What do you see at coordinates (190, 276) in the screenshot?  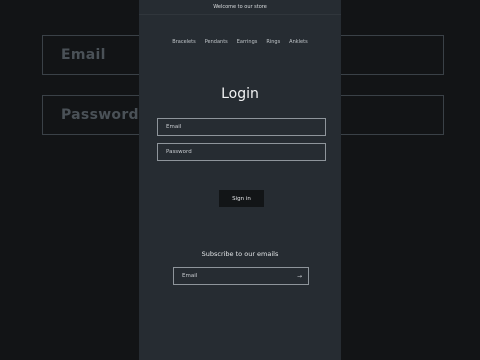 I see `newsletter-email-placeholder: Email` at bounding box center [190, 276].